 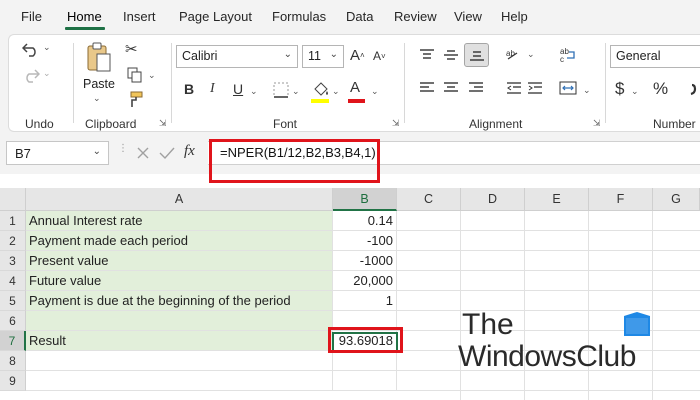 What do you see at coordinates (365, 301) in the screenshot?
I see `cell-b5: 1` at bounding box center [365, 301].